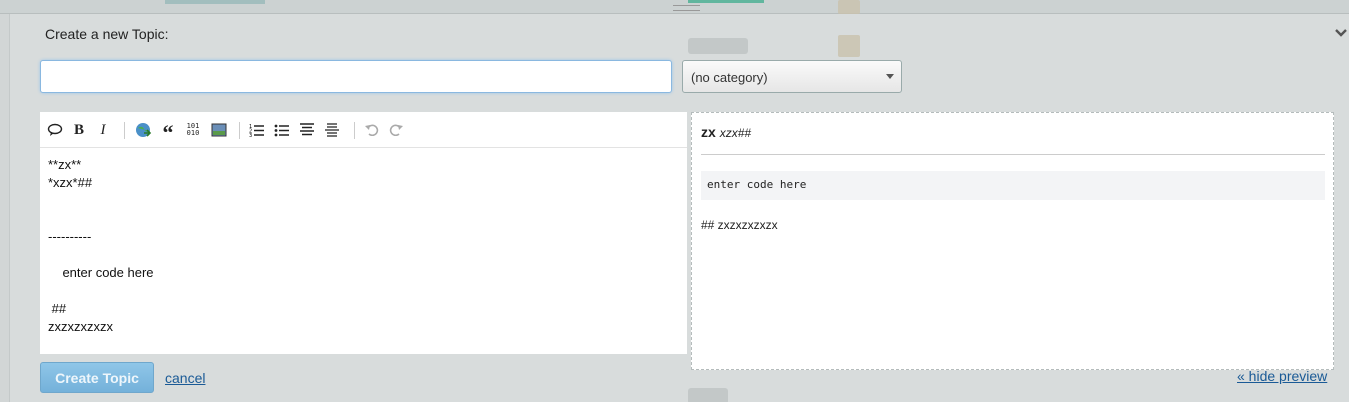 The width and height of the screenshot is (1349, 402). Describe the element at coordinates (257, 130) in the screenshot. I see `ordered-list-icon: 123` at that location.